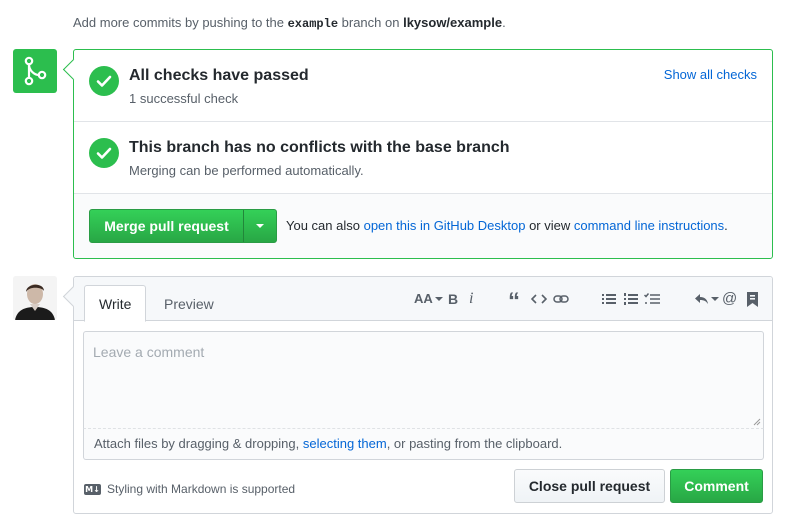  What do you see at coordinates (371, 22) in the screenshot?
I see `hint-middle: branch on` at bounding box center [371, 22].